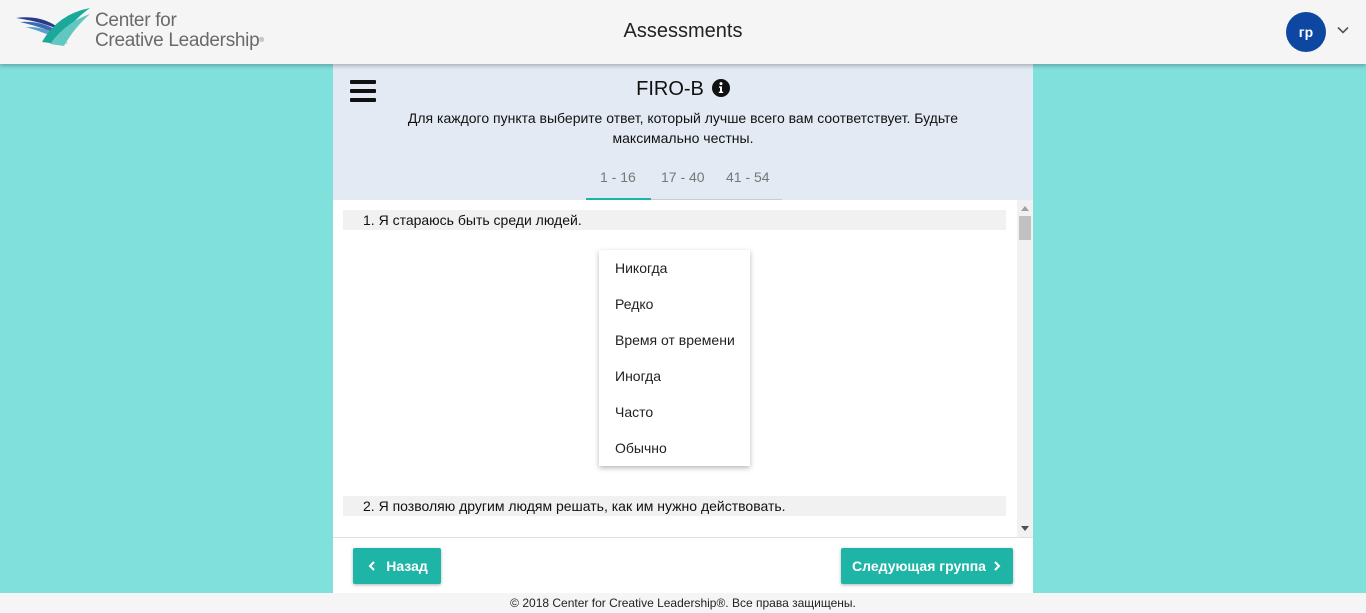 Image resolution: width=1366 pixels, height=613 pixels. I want to click on option-never: Никогда, so click(674, 268).